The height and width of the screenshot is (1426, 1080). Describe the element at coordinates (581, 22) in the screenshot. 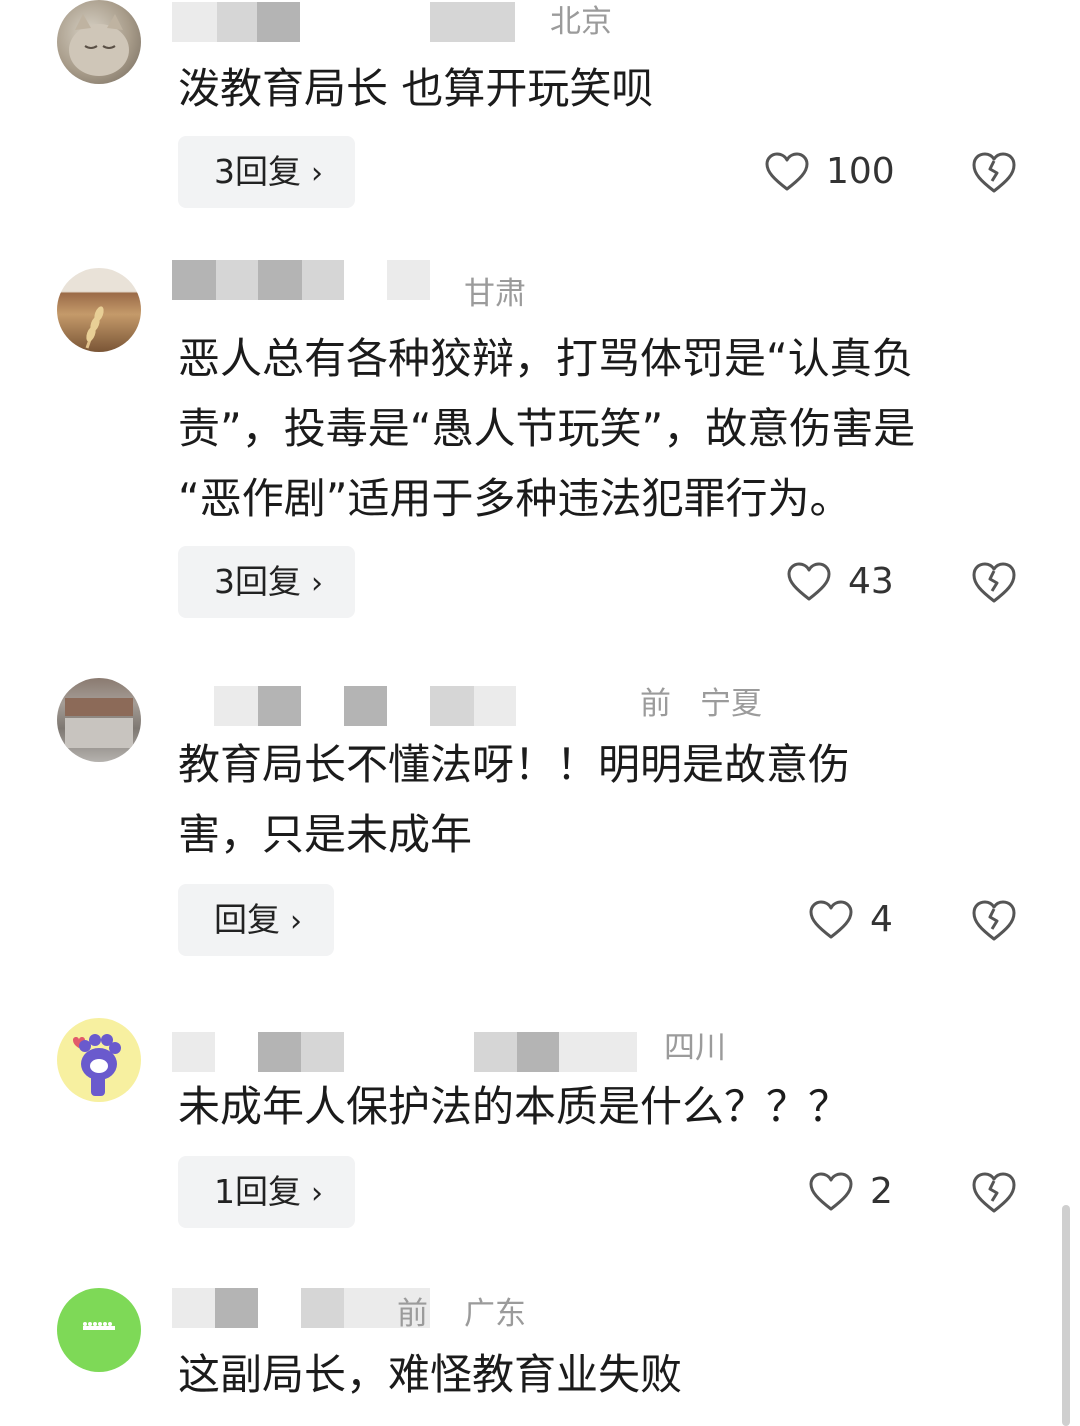

I see `comment-region: 北京` at that location.